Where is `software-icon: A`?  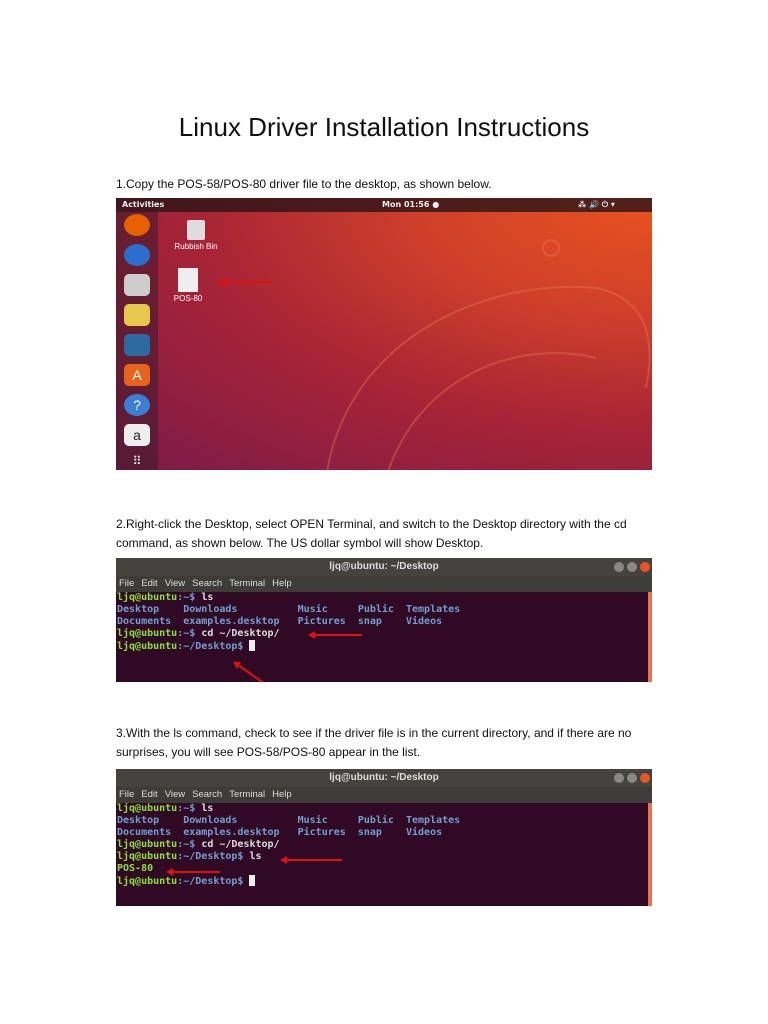 software-icon: A is located at coordinates (137, 375).